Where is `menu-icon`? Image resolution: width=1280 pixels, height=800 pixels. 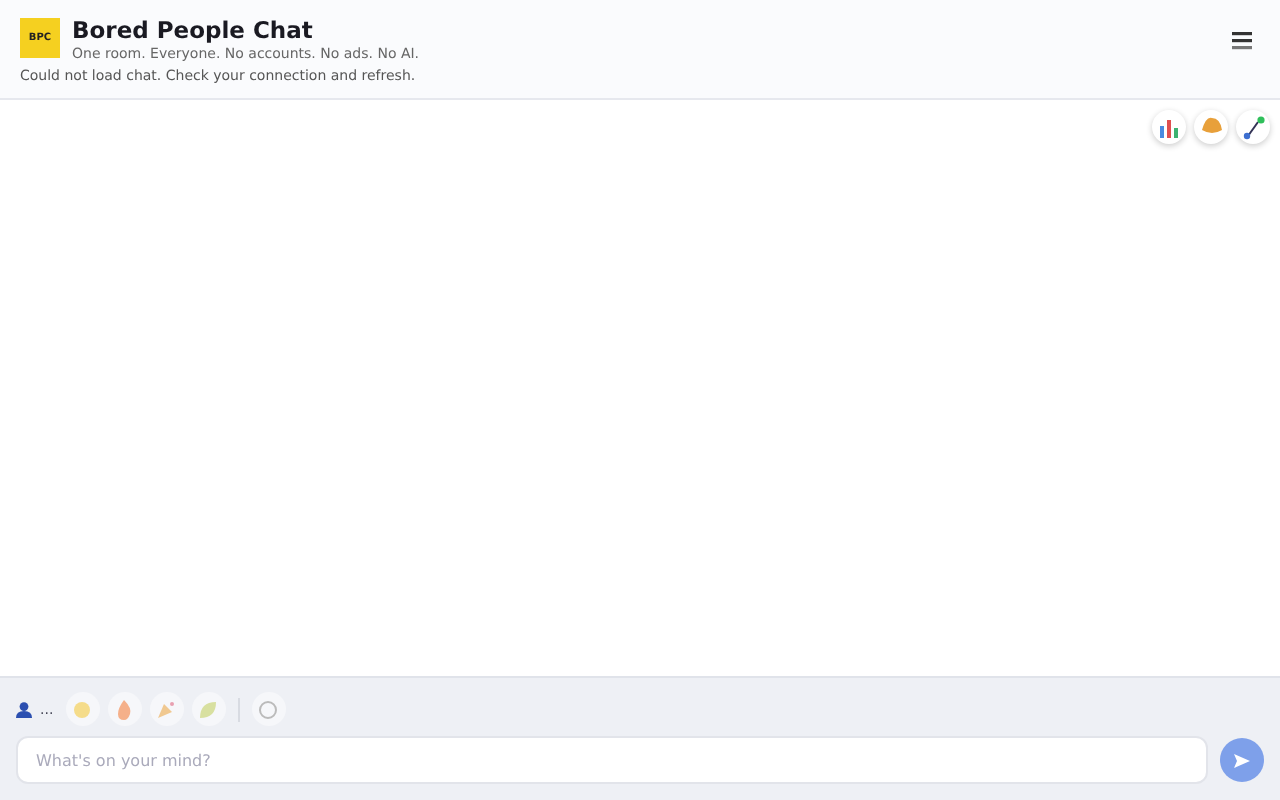
menu-icon is located at coordinates (1242, 41).